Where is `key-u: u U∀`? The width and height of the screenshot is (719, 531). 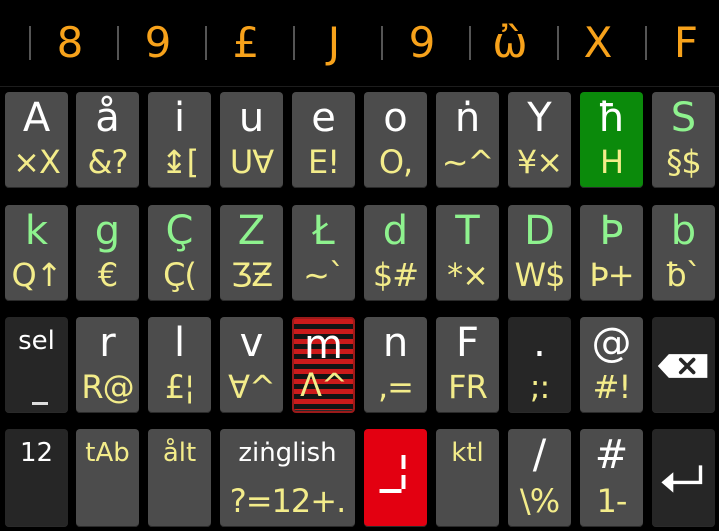 key-u: u U∀ is located at coordinates (251, 140).